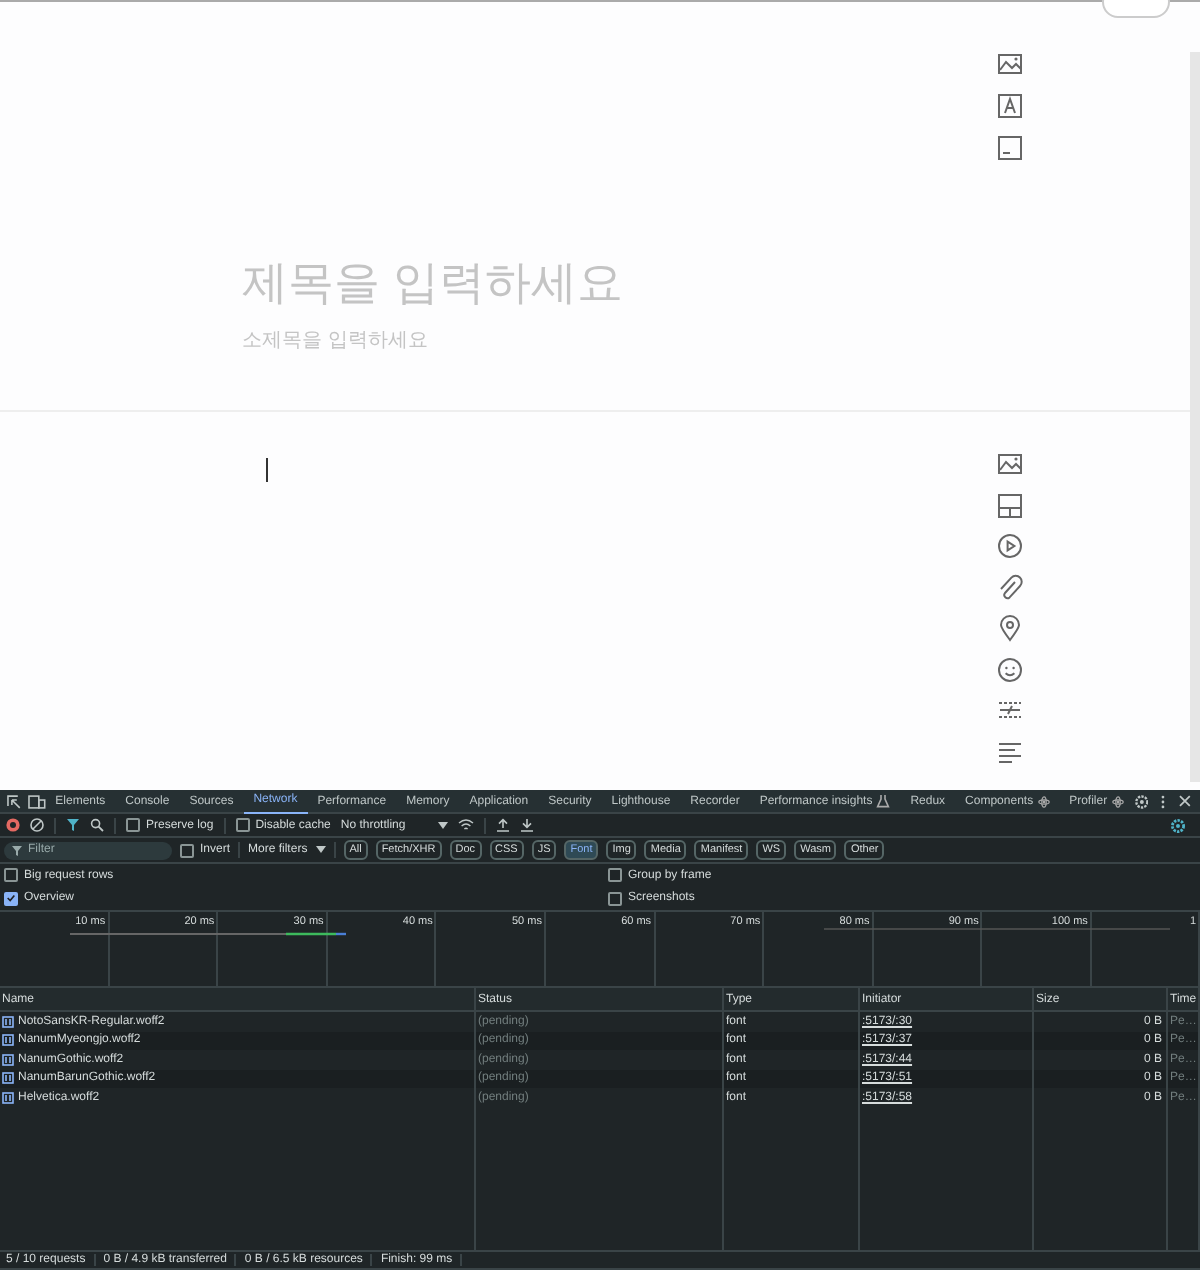 The width and height of the screenshot is (1200, 1270). What do you see at coordinates (1010, 505) in the screenshot?
I see `layout-icon` at bounding box center [1010, 505].